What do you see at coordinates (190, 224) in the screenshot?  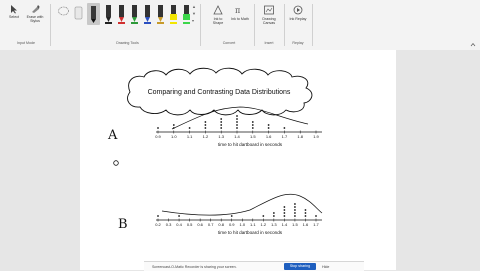 I see `tick-label: 0.5` at bounding box center [190, 224].